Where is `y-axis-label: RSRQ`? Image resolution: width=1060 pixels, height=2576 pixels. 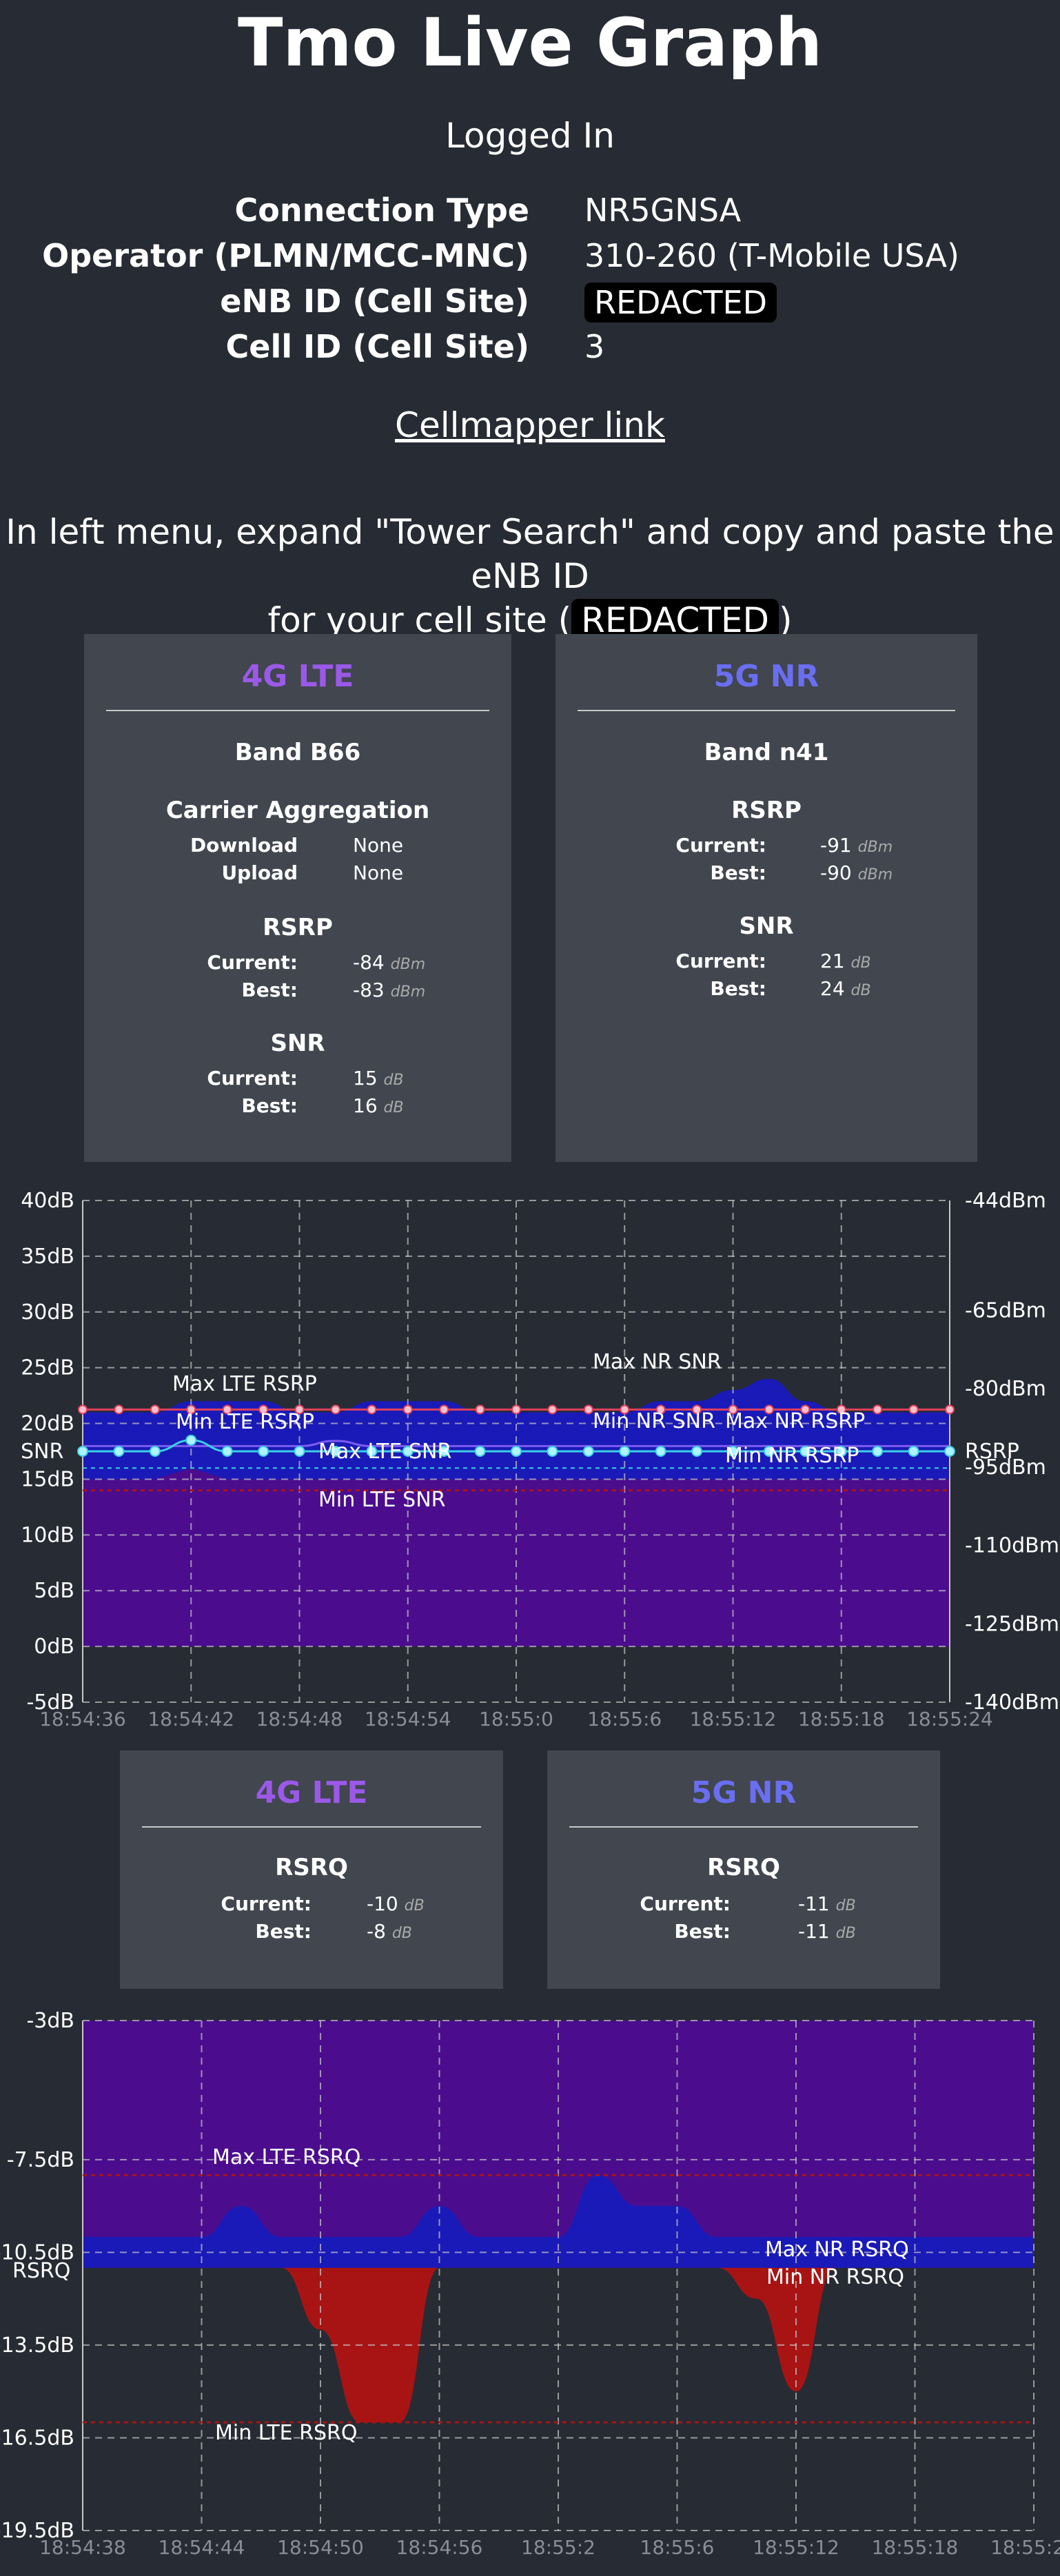
y-axis-label: RSRQ is located at coordinates (41, 2271).